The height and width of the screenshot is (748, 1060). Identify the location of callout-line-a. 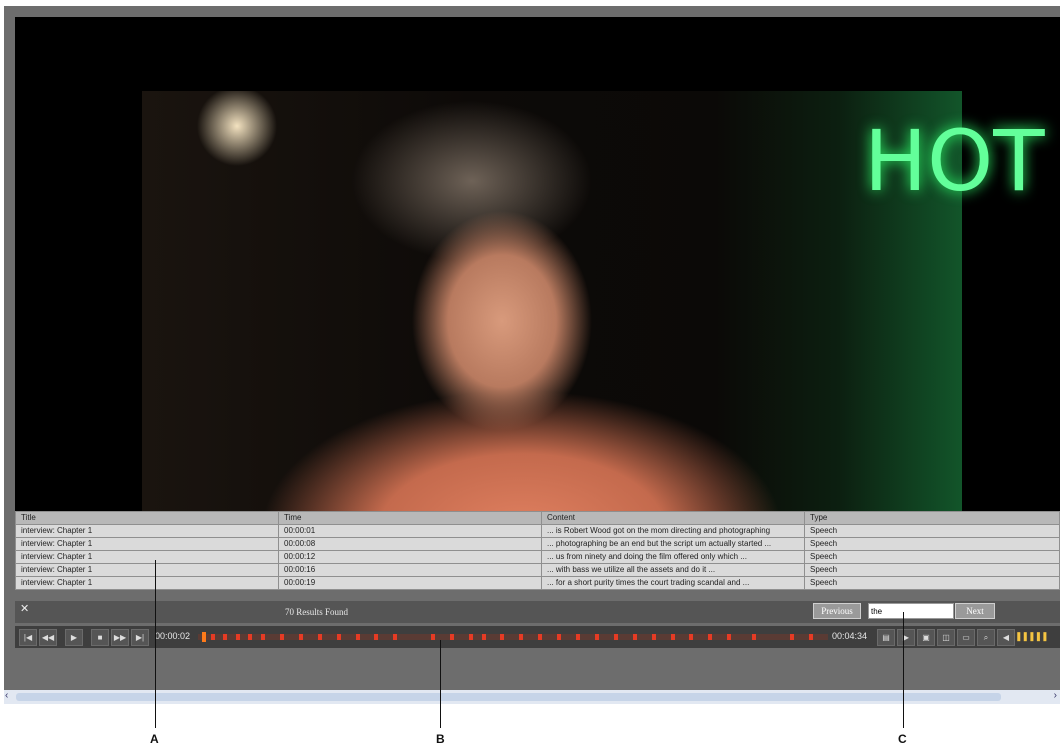
(155, 644).